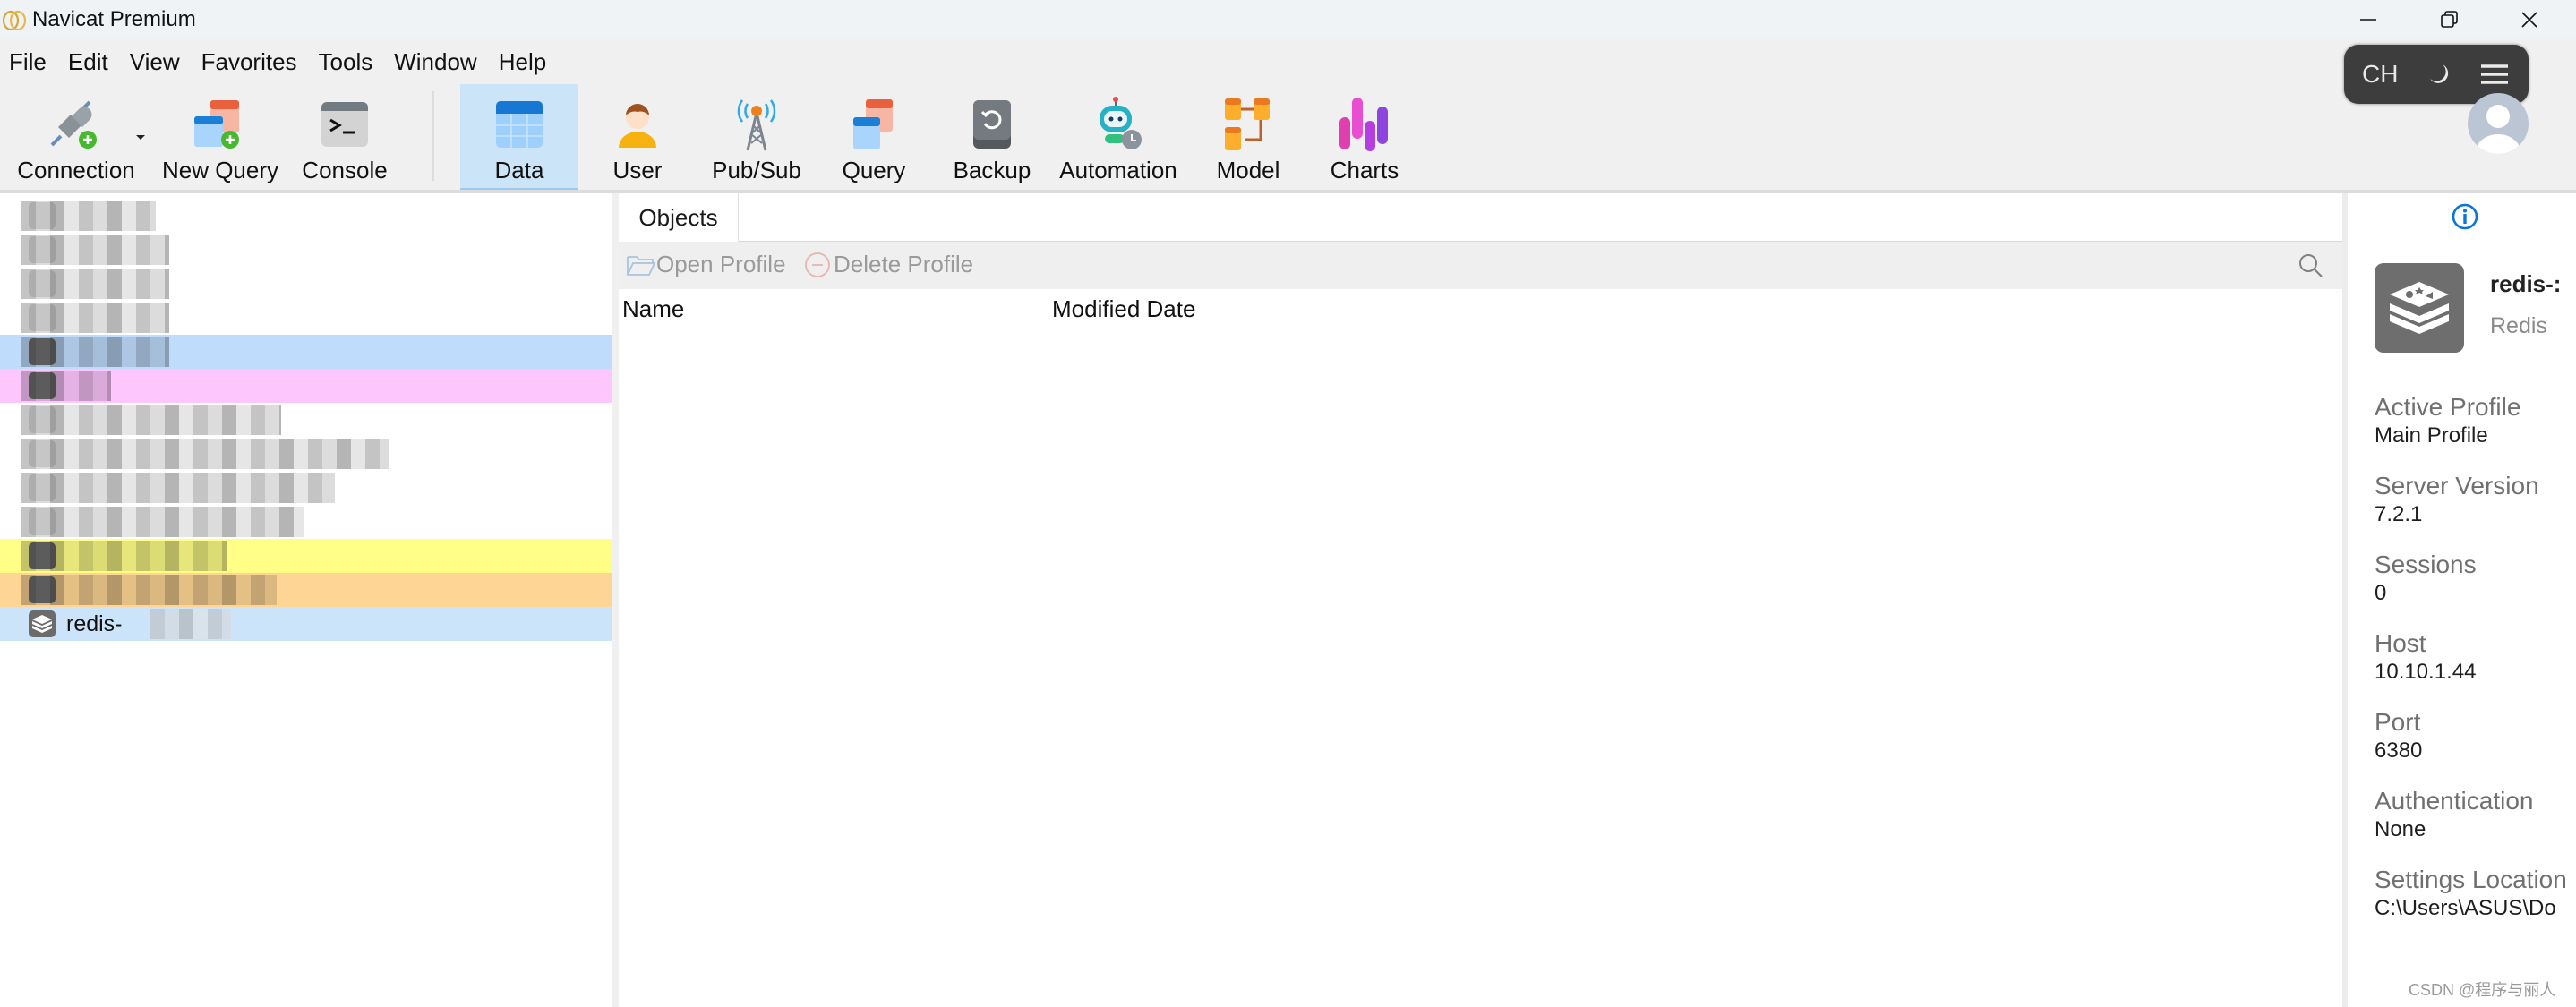 Image resolution: width=2576 pixels, height=1007 pixels. What do you see at coordinates (904, 264) in the screenshot?
I see `delete-profile-label: Delete Profile` at bounding box center [904, 264].